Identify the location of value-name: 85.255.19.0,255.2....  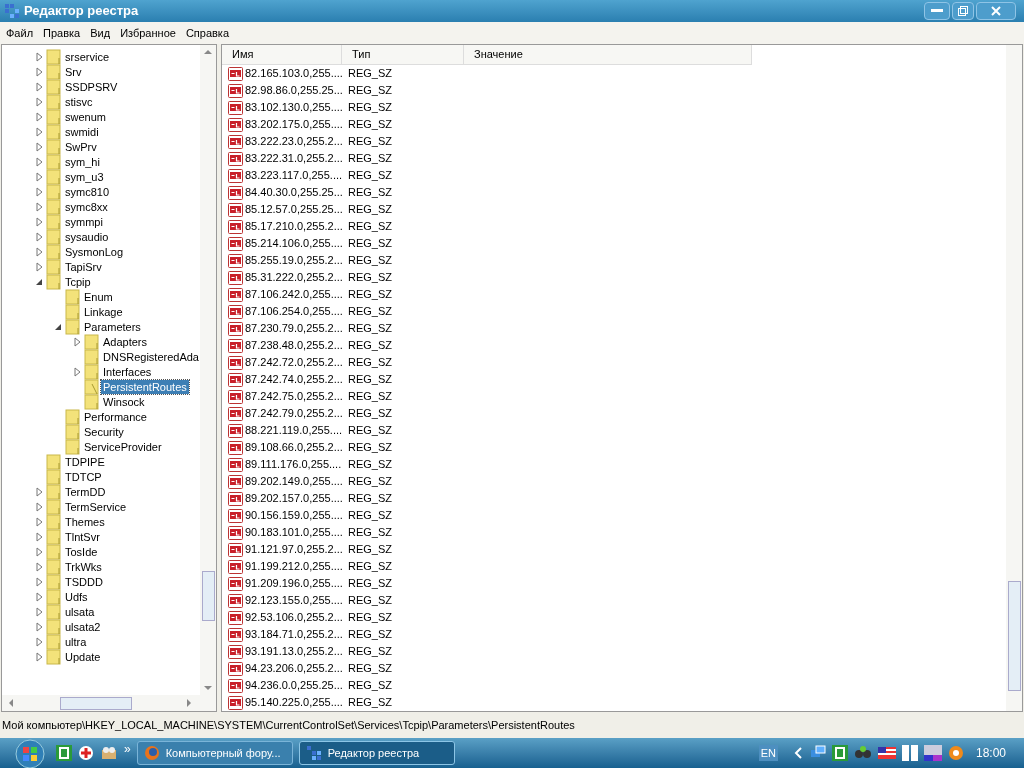
(294, 260).